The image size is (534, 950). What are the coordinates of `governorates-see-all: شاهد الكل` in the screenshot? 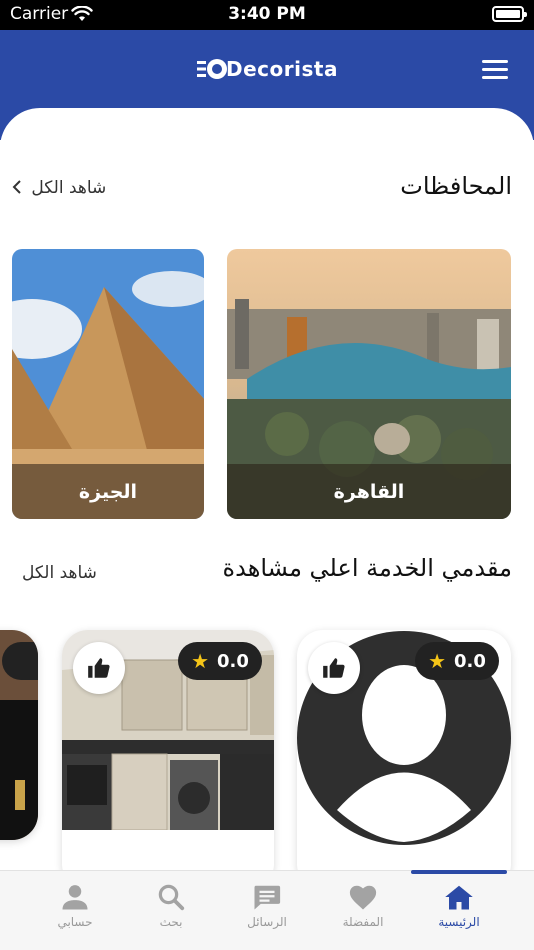 It's located at (59, 188).